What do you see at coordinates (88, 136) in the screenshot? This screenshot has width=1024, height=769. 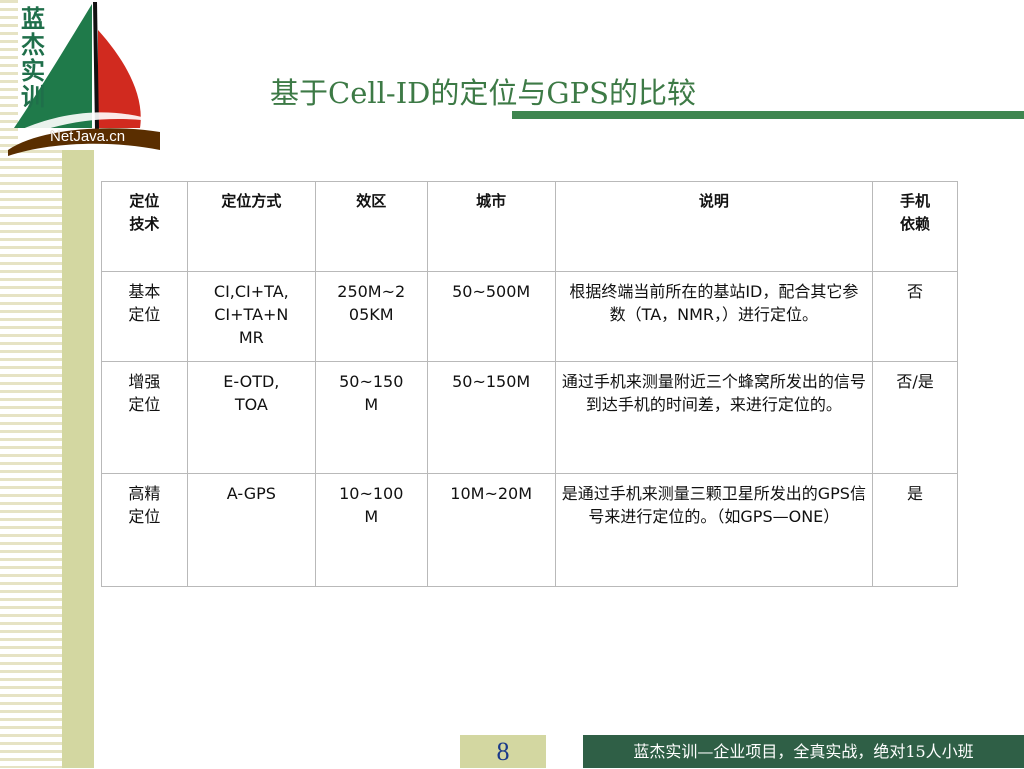 I see `logo-url-text: NetJava.cn` at bounding box center [88, 136].